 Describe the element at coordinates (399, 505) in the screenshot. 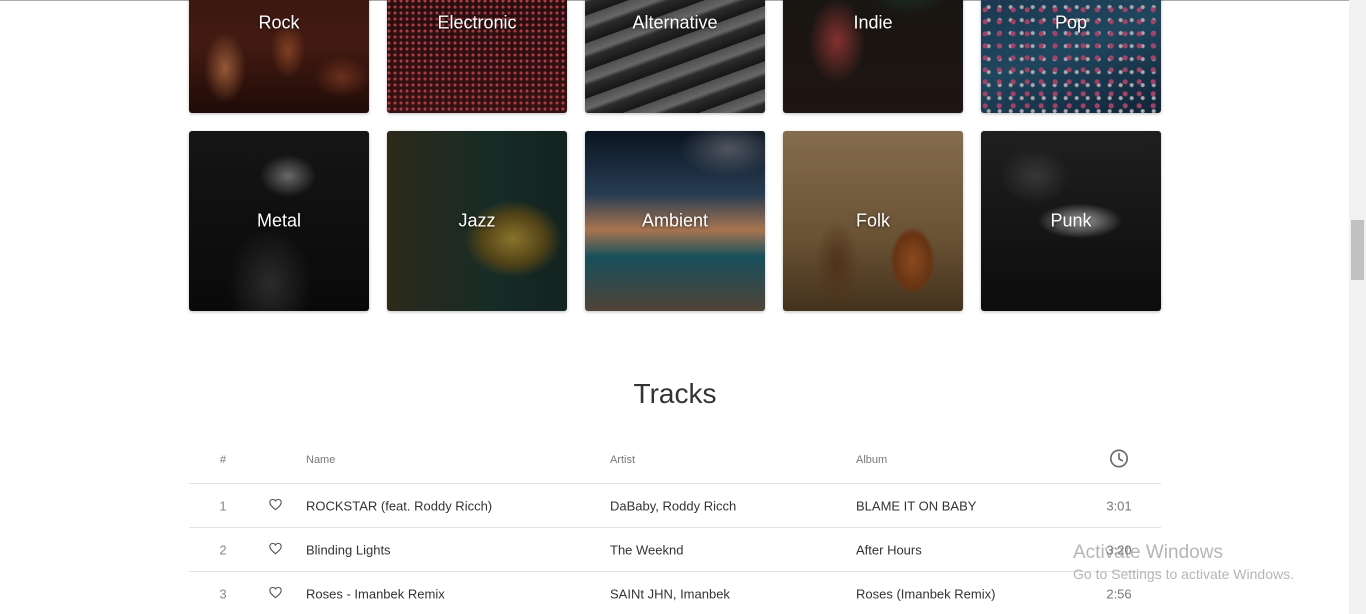

I see `track-name: ROCKSTAR (feat. Roddy Ricch)` at that location.